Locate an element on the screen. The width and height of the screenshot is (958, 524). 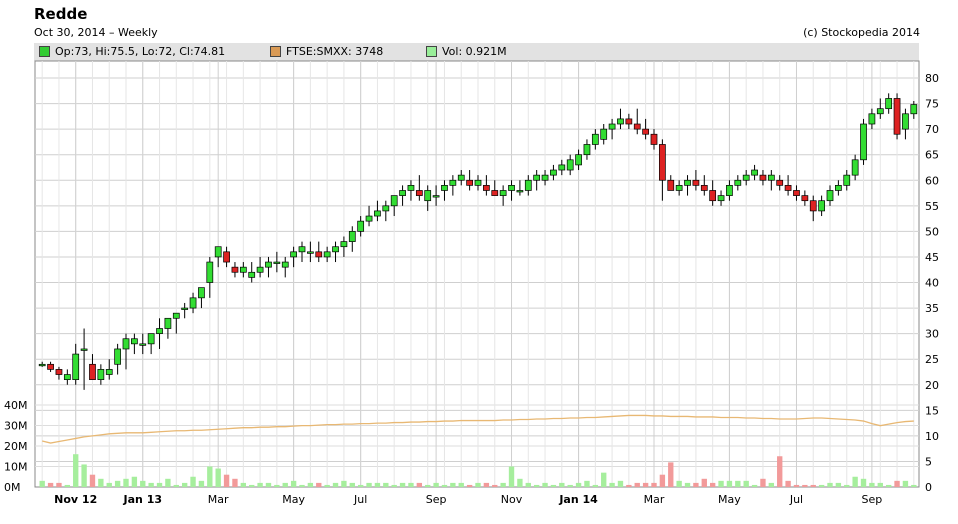
candlestick is located at coordinates (863, 141).